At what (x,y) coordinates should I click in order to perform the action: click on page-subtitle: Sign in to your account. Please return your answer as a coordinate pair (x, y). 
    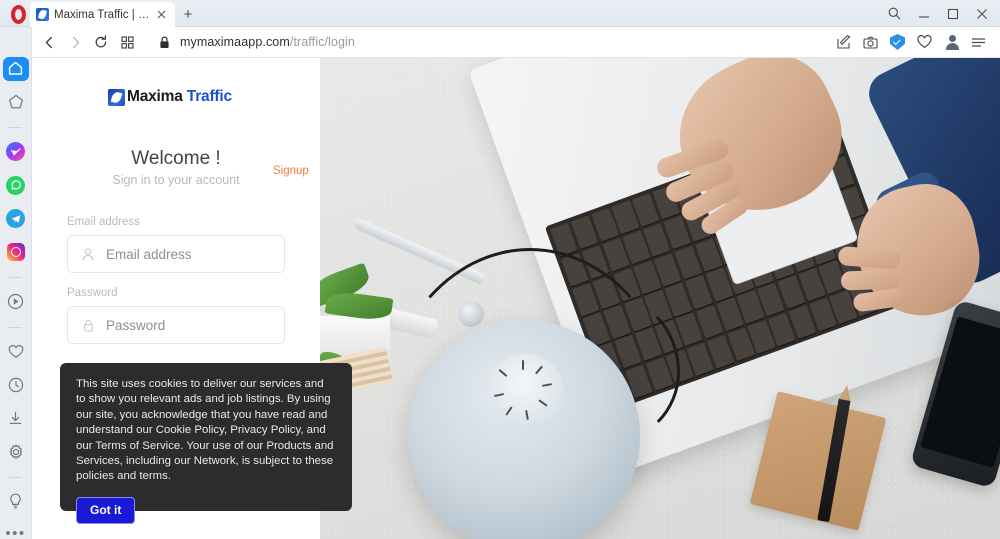
    Looking at the image, I should click on (176, 180).